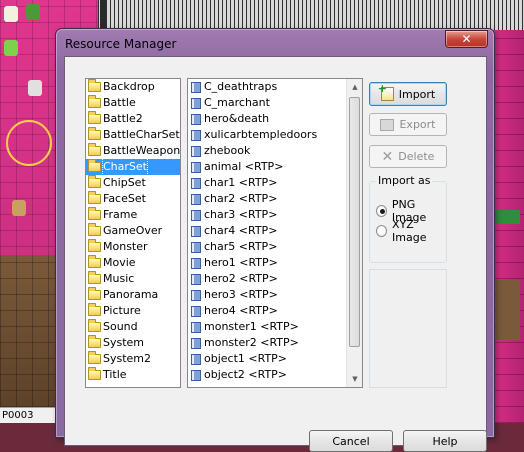 The image size is (524, 452). What do you see at coordinates (267, 375) in the screenshot?
I see `file-item: object2 <RTP>` at bounding box center [267, 375].